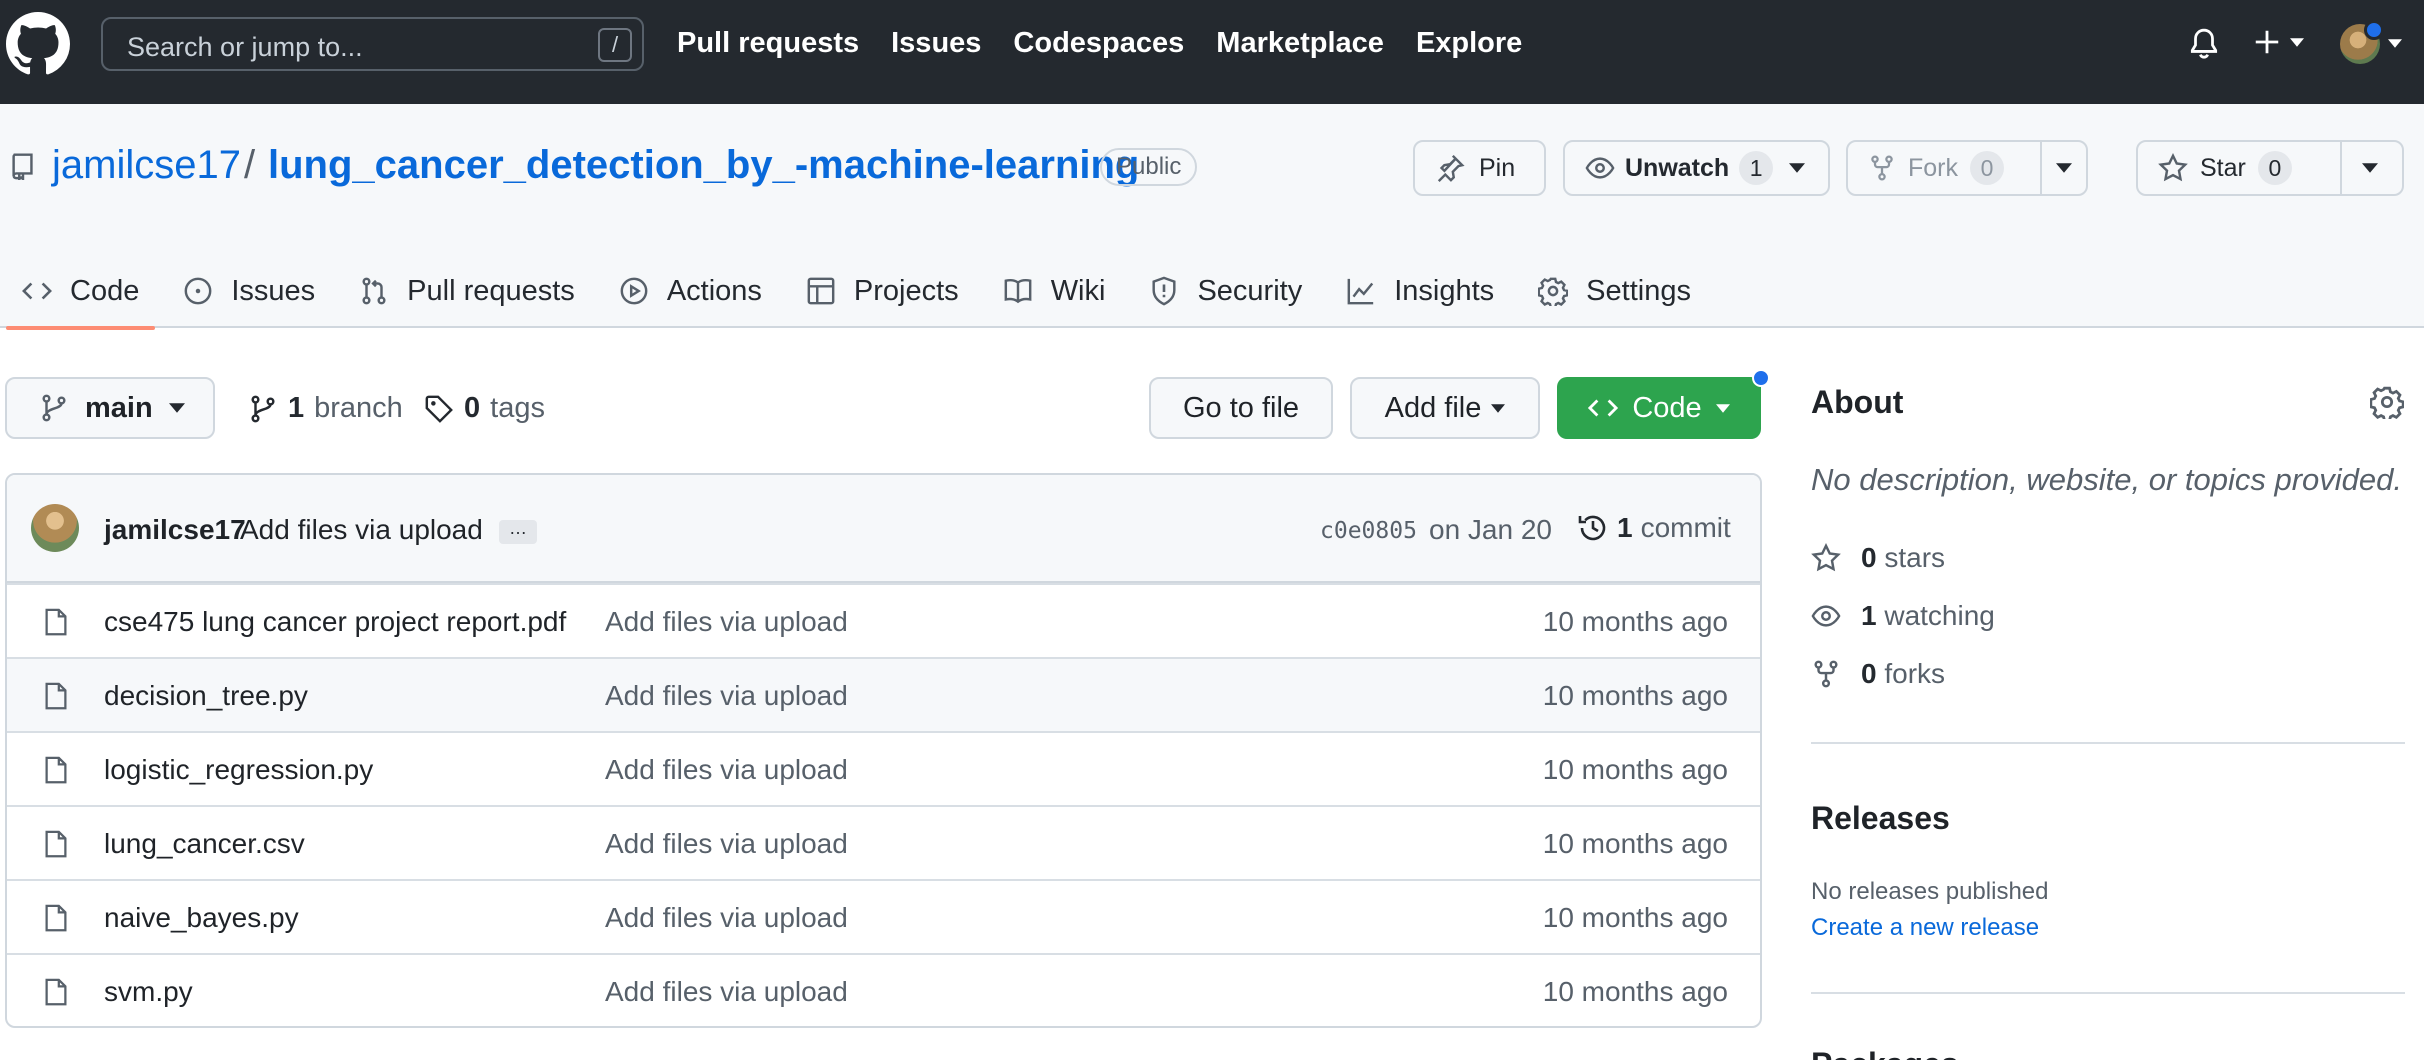 The image size is (2424, 1060). What do you see at coordinates (2108, 743) in the screenshot?
I see `sidebar-divider` at bounding box center [2108, 743].